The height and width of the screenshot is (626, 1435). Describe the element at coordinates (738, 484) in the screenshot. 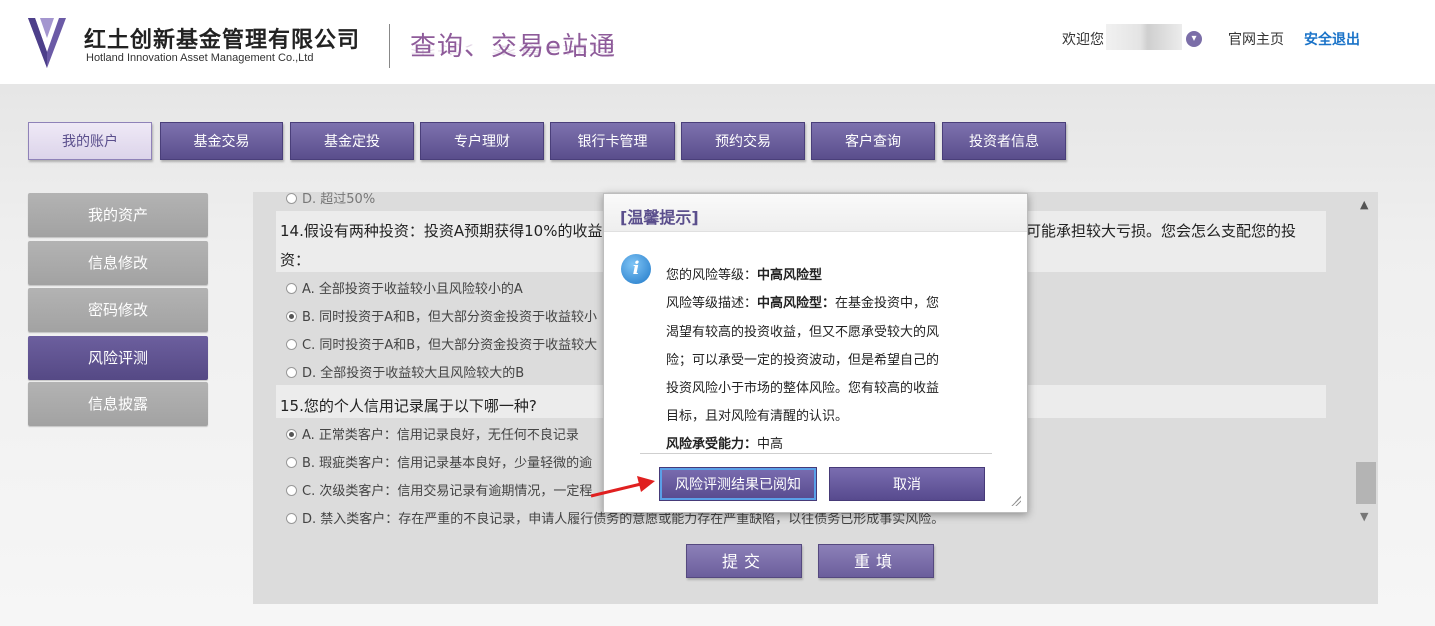

I see `confirm-read-button: 风险评测结果已阅知` at that location.